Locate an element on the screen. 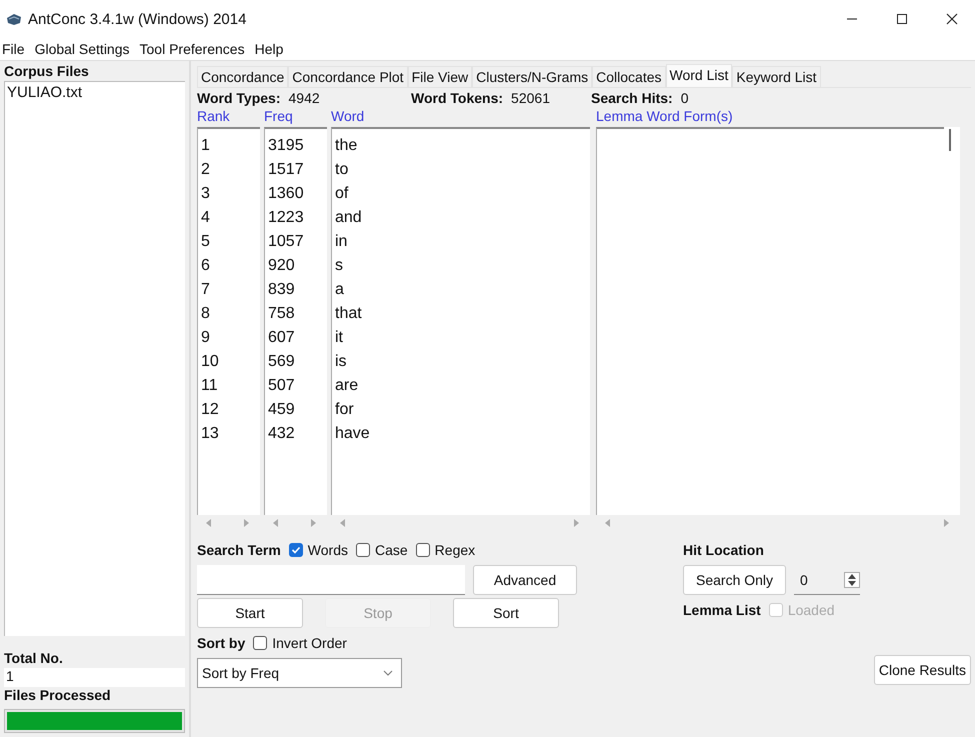  tab: Concordance is located at coordinates (242, 76).